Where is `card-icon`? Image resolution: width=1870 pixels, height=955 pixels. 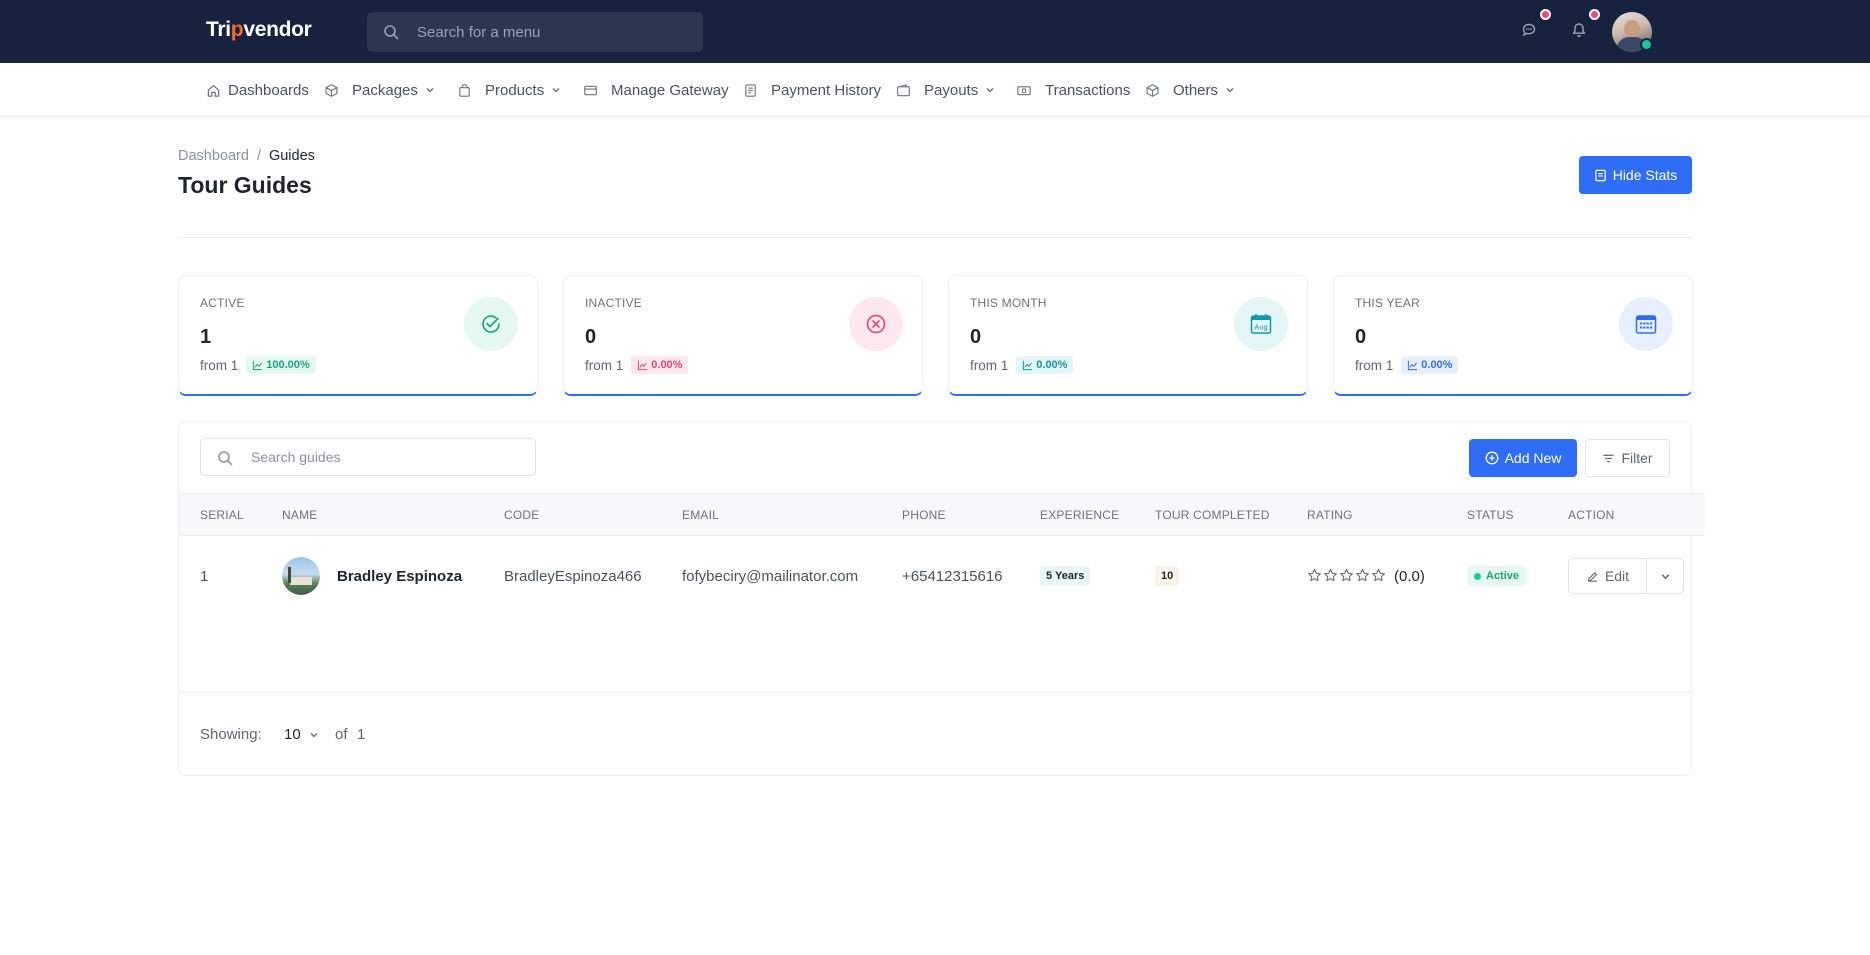
card-icon is located at coordinates (590, 90).